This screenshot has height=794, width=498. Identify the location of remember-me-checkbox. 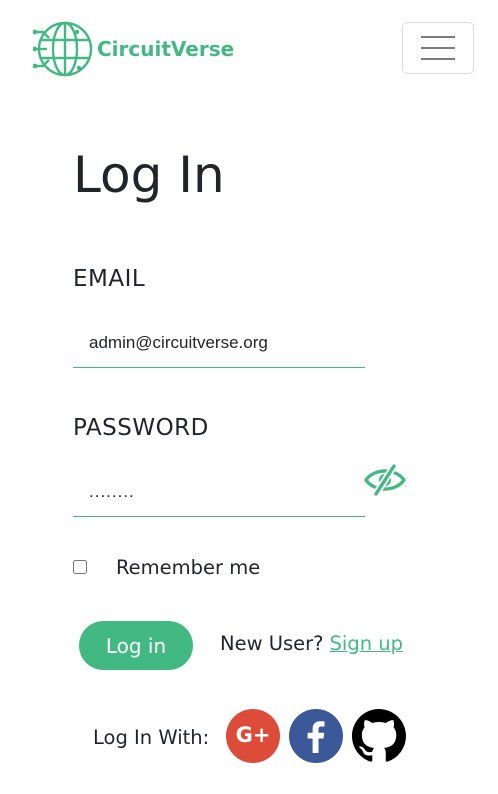
(80, 567).